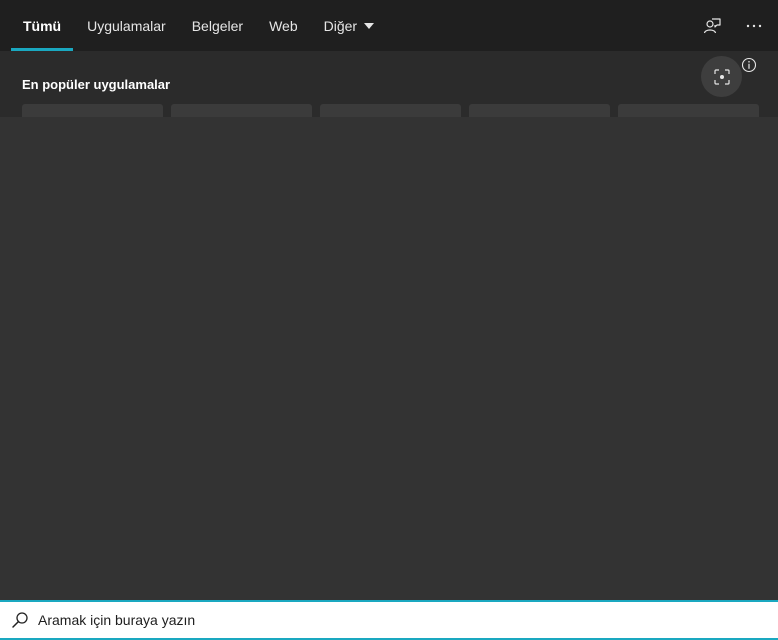 This screenshot has width=778, height=640. I want to click on more-icon, so click(754, 26).